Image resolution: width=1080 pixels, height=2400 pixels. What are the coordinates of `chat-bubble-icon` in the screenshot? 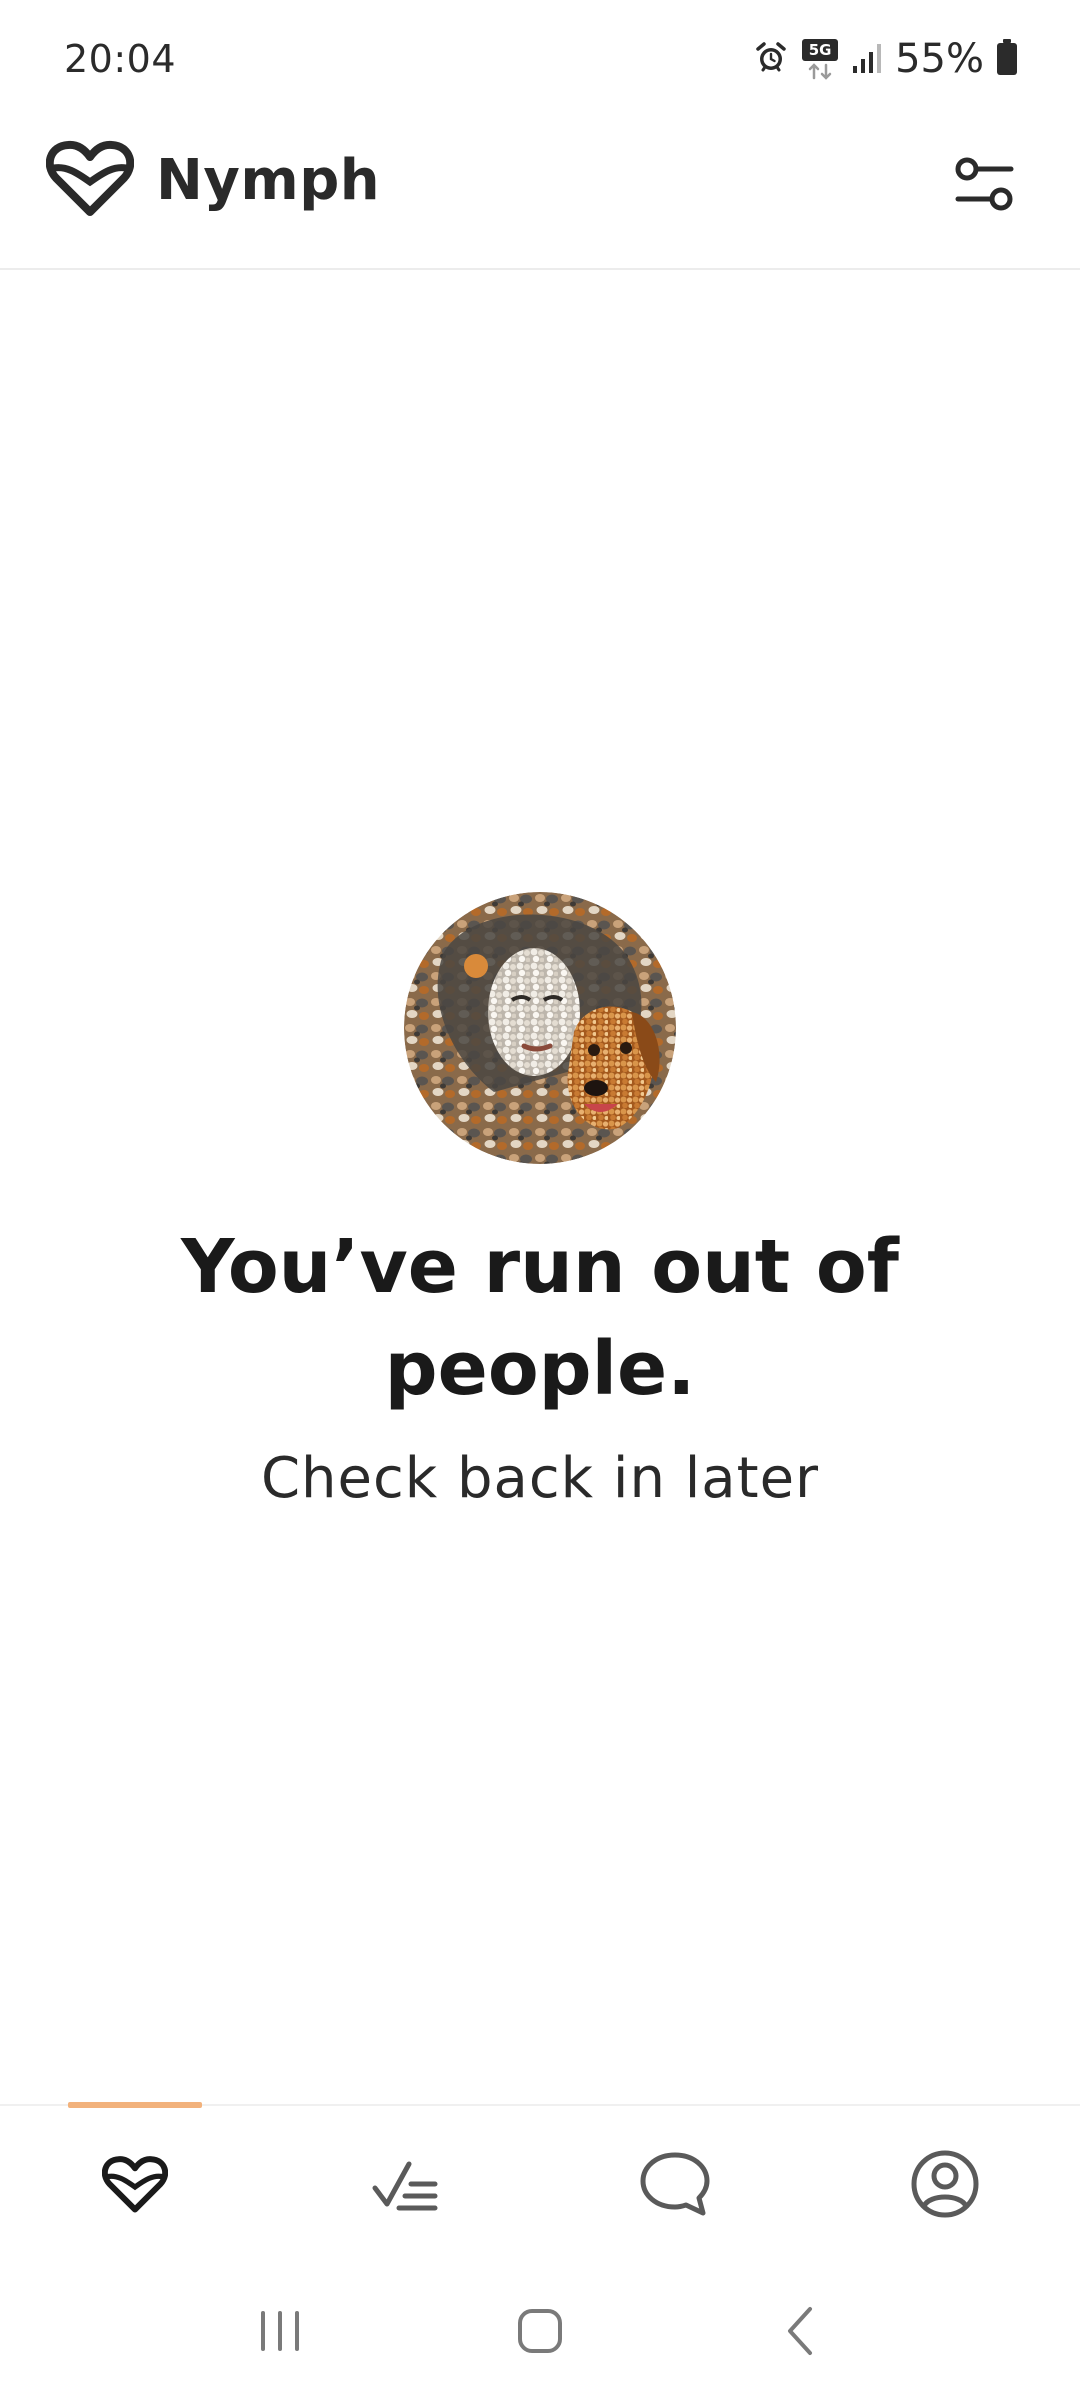 It's located at (675, 2186).